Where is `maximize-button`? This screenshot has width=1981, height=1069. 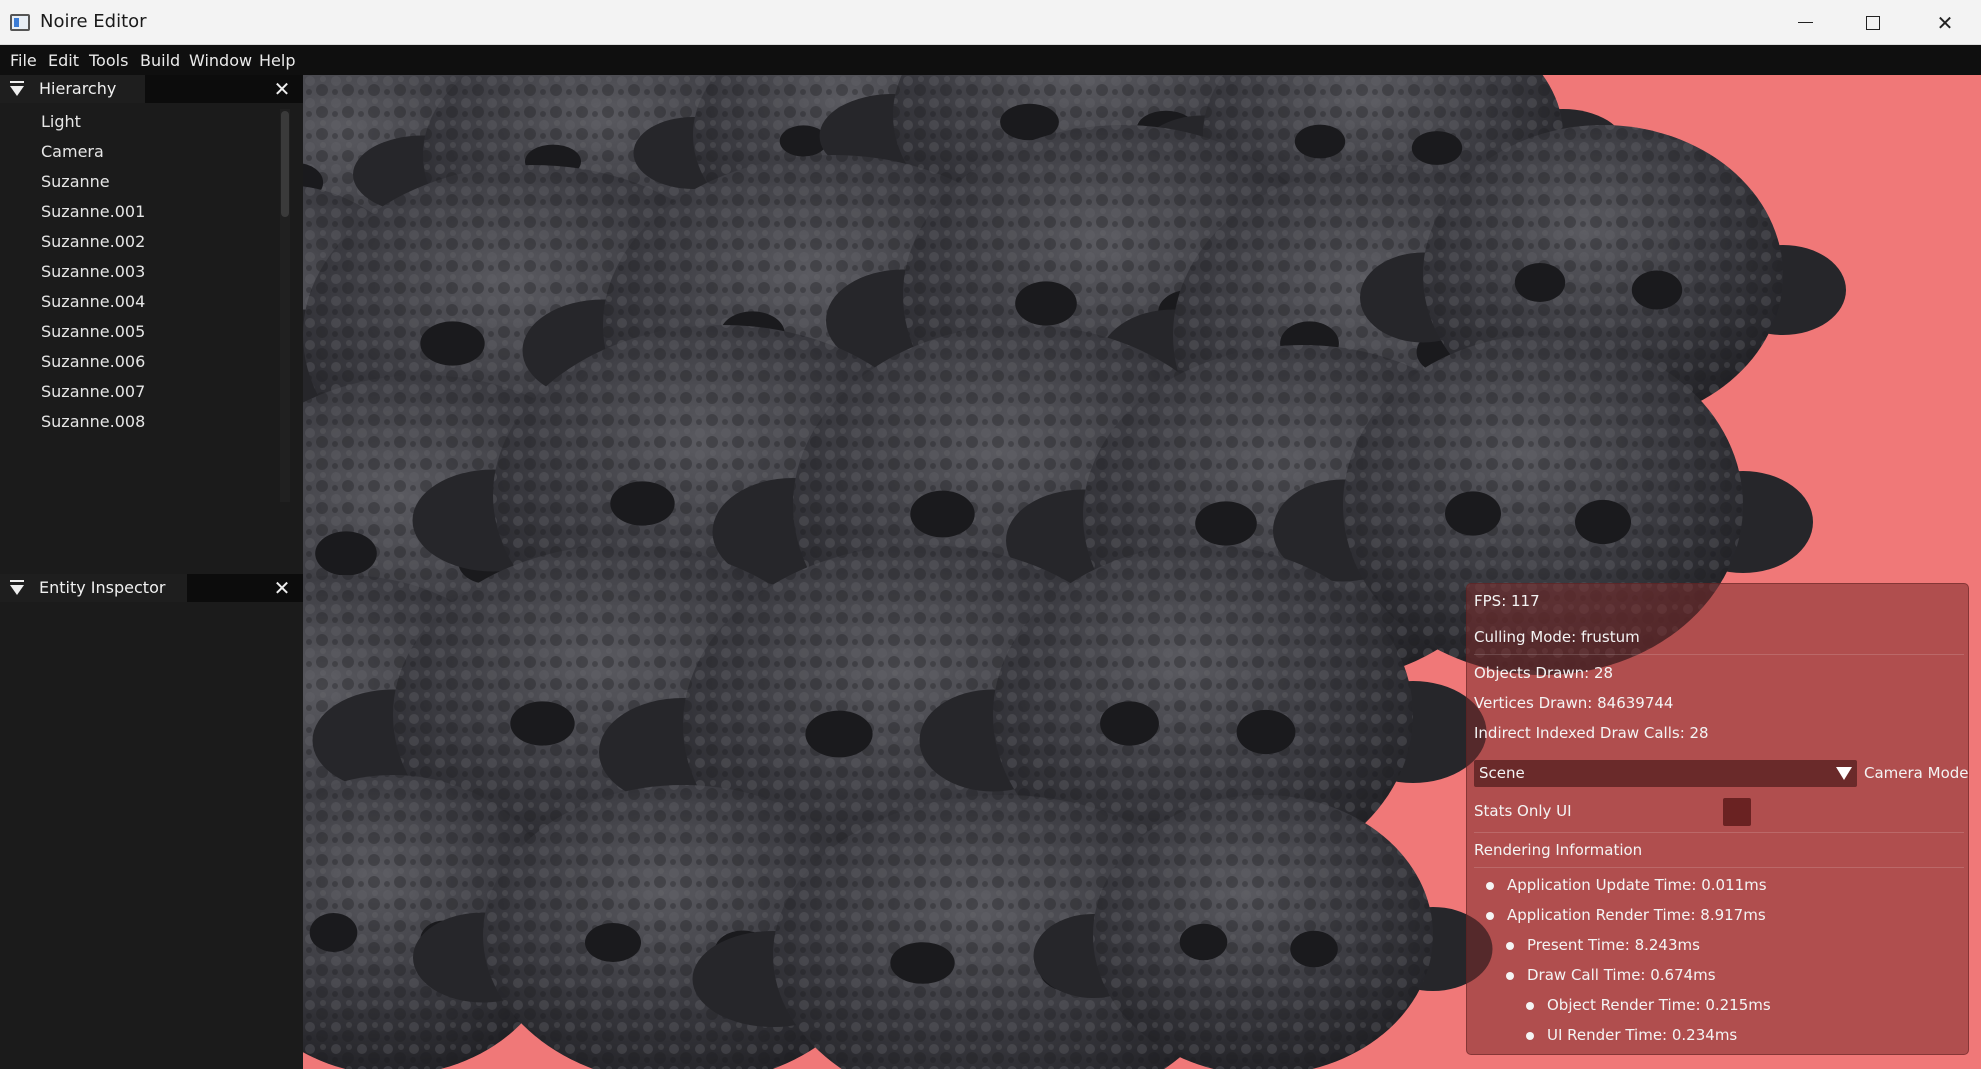 maximize-button is located at coordinates (1873, 22).